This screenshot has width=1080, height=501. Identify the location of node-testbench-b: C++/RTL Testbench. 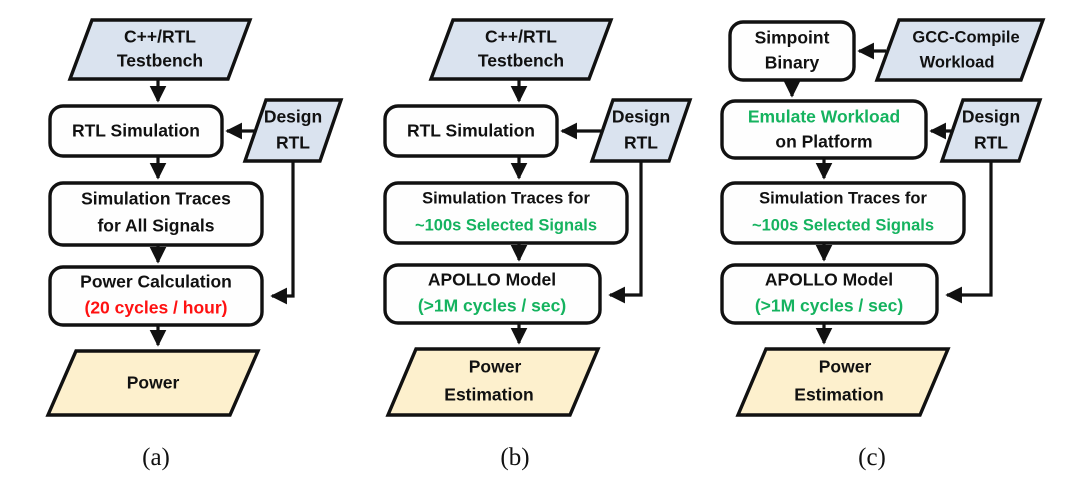
(521, 49).